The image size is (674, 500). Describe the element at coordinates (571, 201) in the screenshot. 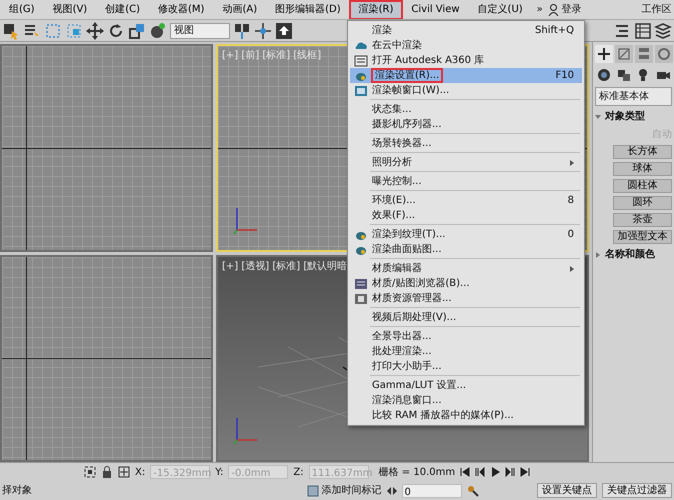

I see `shortcut-label: 8` at that location.